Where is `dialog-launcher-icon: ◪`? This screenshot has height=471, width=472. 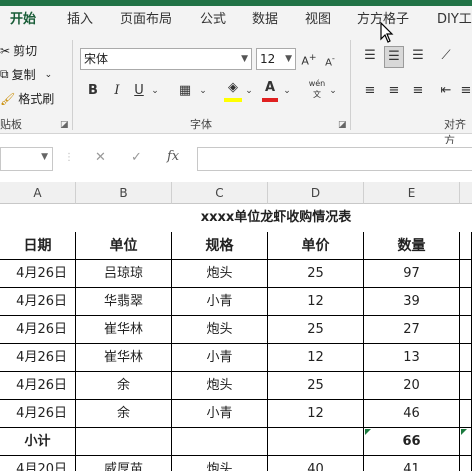 dialog-launcher-icon: ◪ is located at coordinates (64, 125).